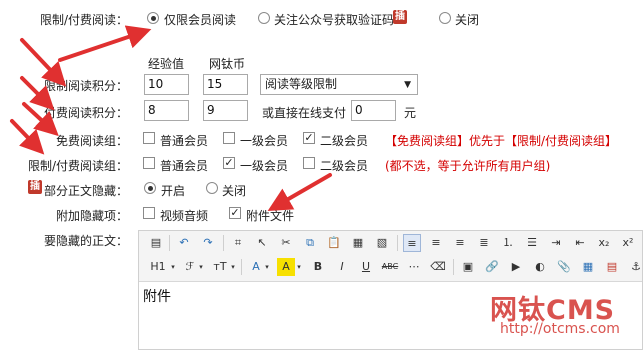  I want to click on column-exp: 经验值, so click(166, 64).